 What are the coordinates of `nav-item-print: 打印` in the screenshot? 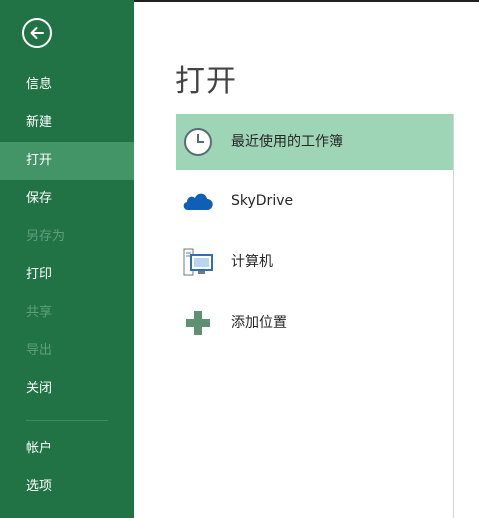 It's located at (67, 275).